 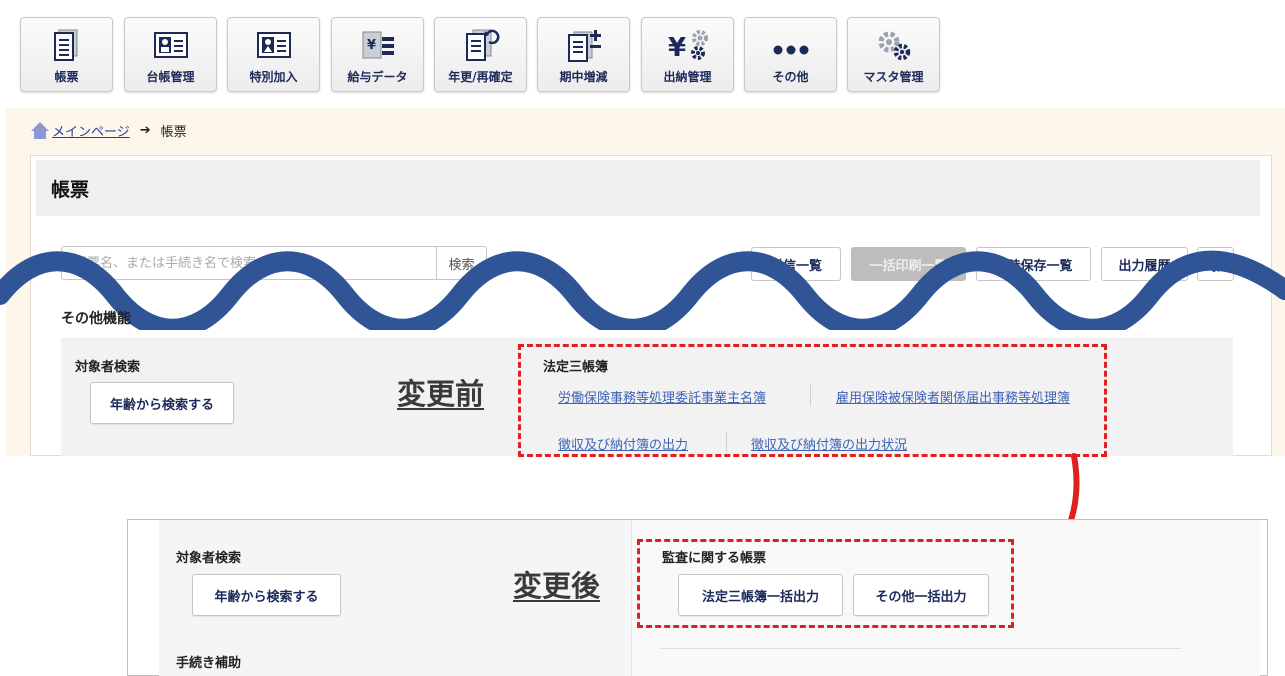 What do you see at coordinates (96, 319) in the screenshot?
I see `other-functions-heading: その他機能` at bounding box center [96, 319].